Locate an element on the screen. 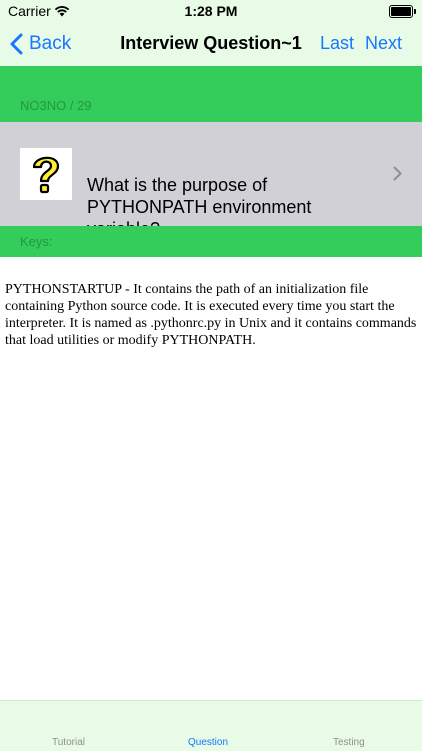  question-counter: NO3NO / 29 is located at coordinates (56, 105).